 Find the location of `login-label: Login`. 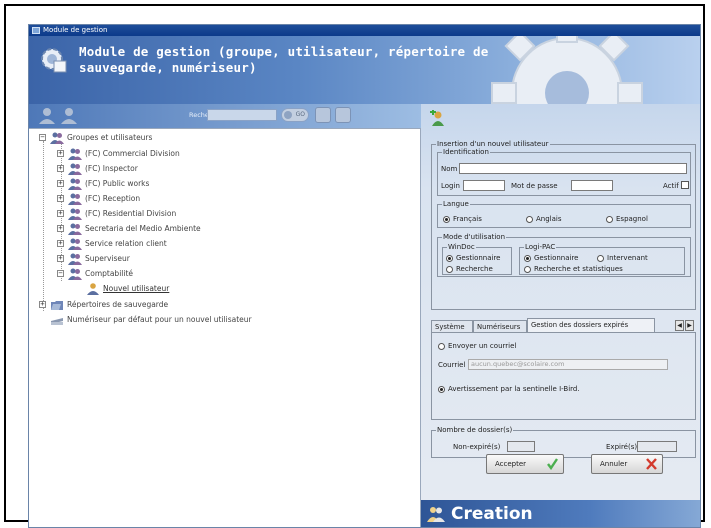

login-label: Login is located at coordinates (450, 186).